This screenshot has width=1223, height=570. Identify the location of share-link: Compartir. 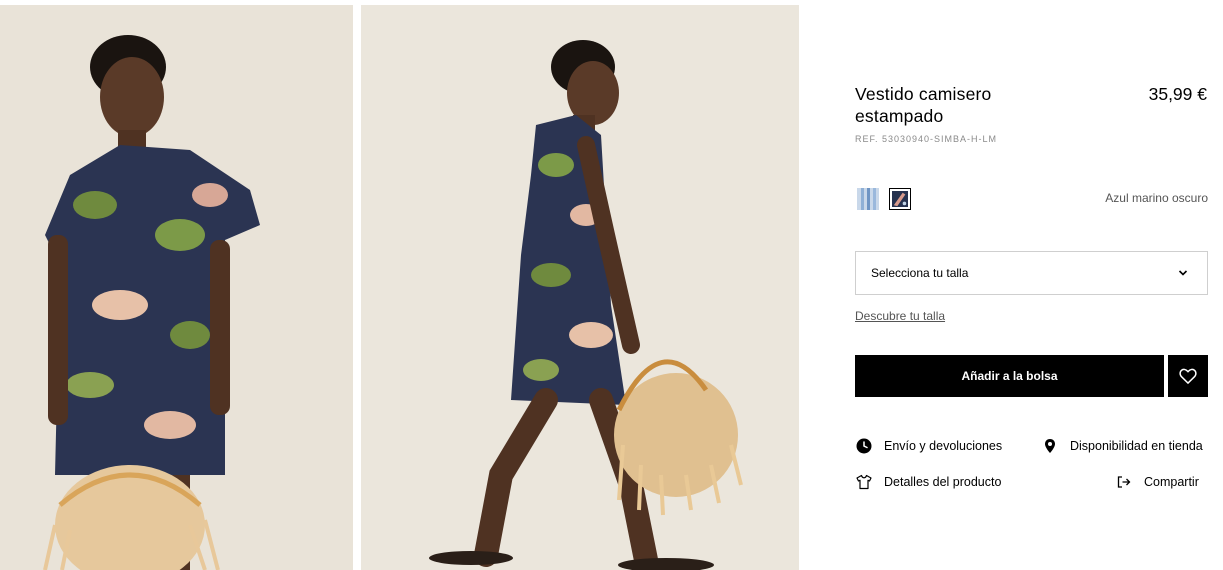
(1157, 482).